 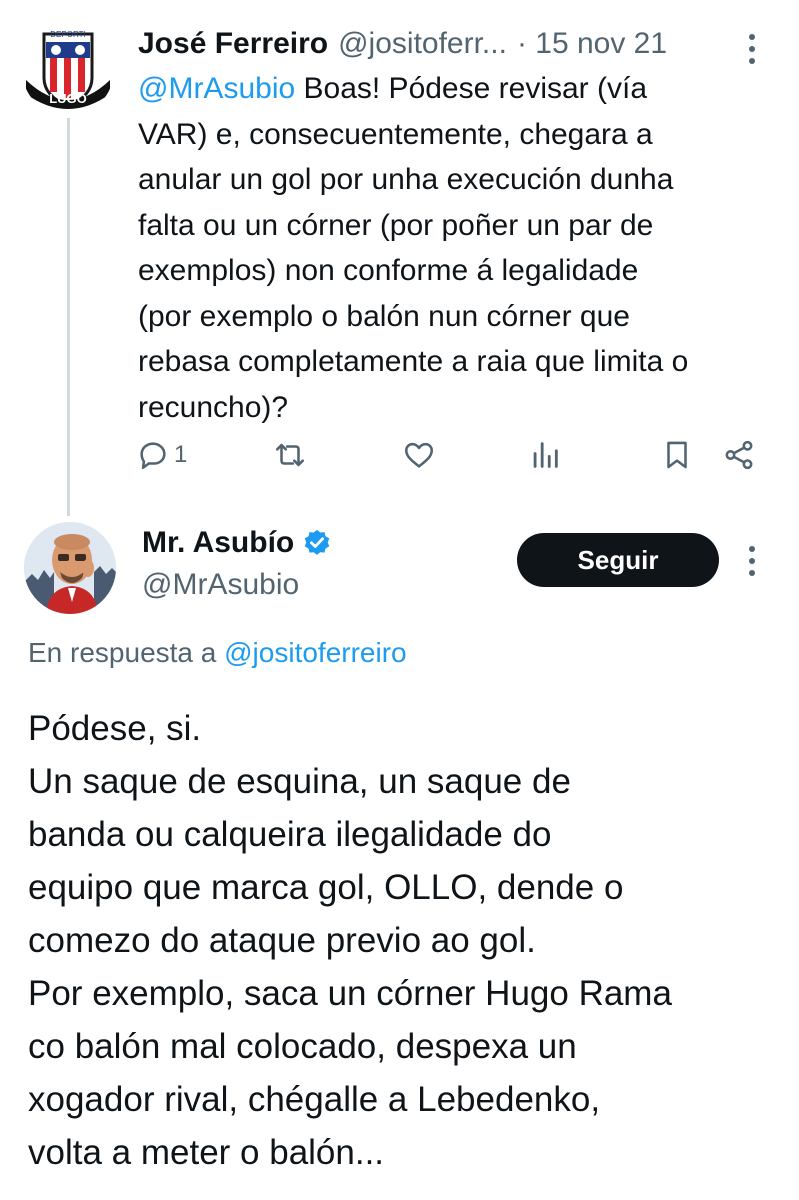 I want to click on tweet1-action-bar: 1, so click(x=451, y=460).